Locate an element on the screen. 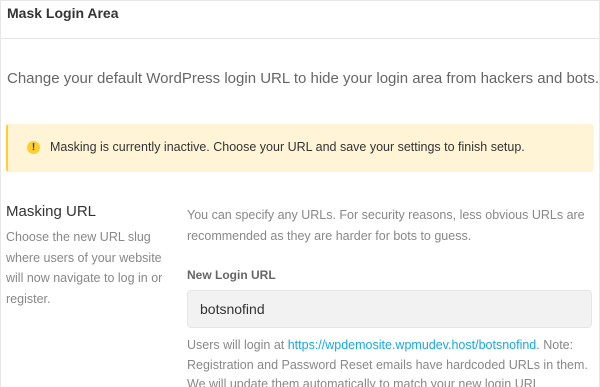  exclamation-icon: ! is located at coordinates (33, 147).